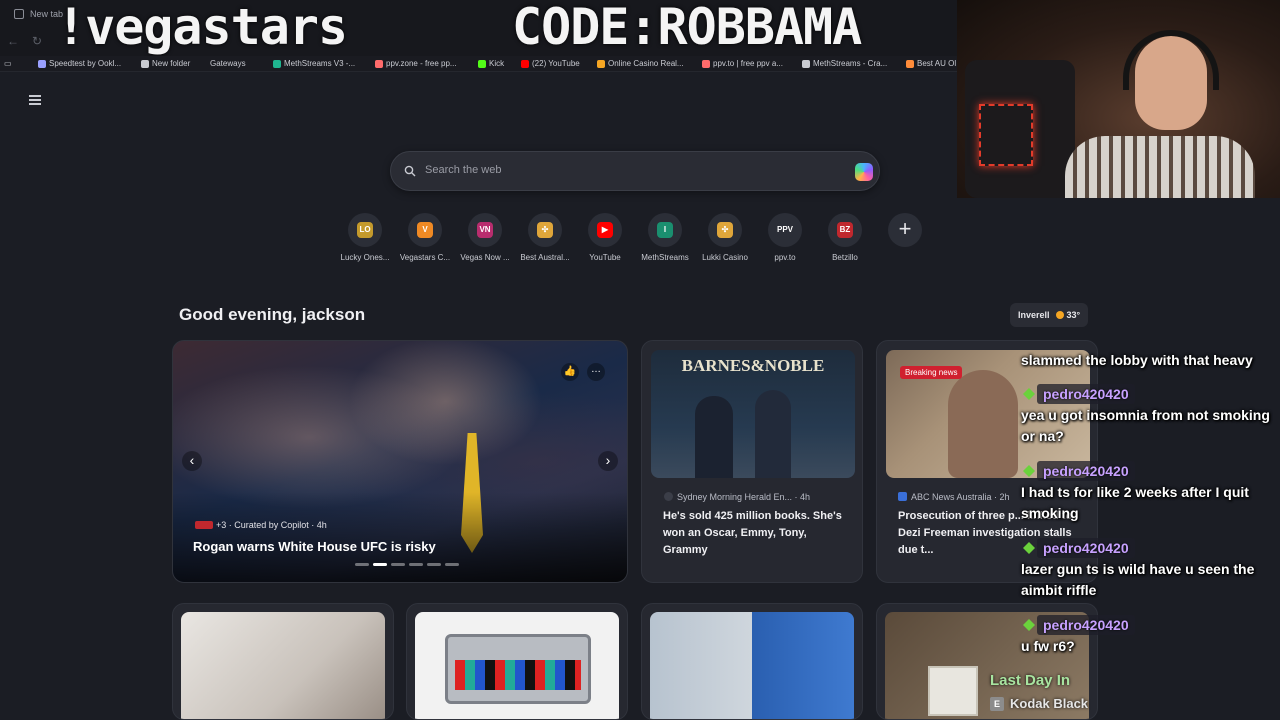 The height and width of the screenshot is (720, 1280). What do you see at coordinates (35, 100) in the screenshot?
I see `menu-icon` at bounding box center [35, 100].